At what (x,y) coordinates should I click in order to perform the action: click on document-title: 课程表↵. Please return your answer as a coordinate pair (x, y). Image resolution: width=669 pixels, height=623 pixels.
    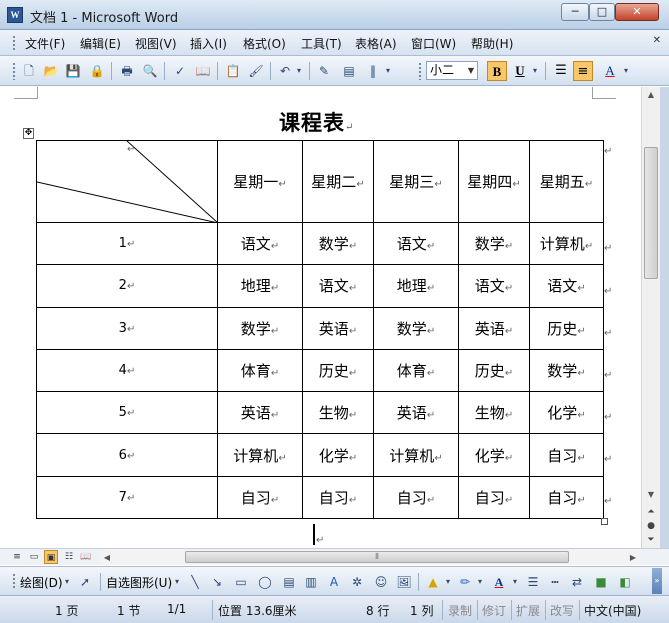
    Looking at the image, I should click on (316, 122).